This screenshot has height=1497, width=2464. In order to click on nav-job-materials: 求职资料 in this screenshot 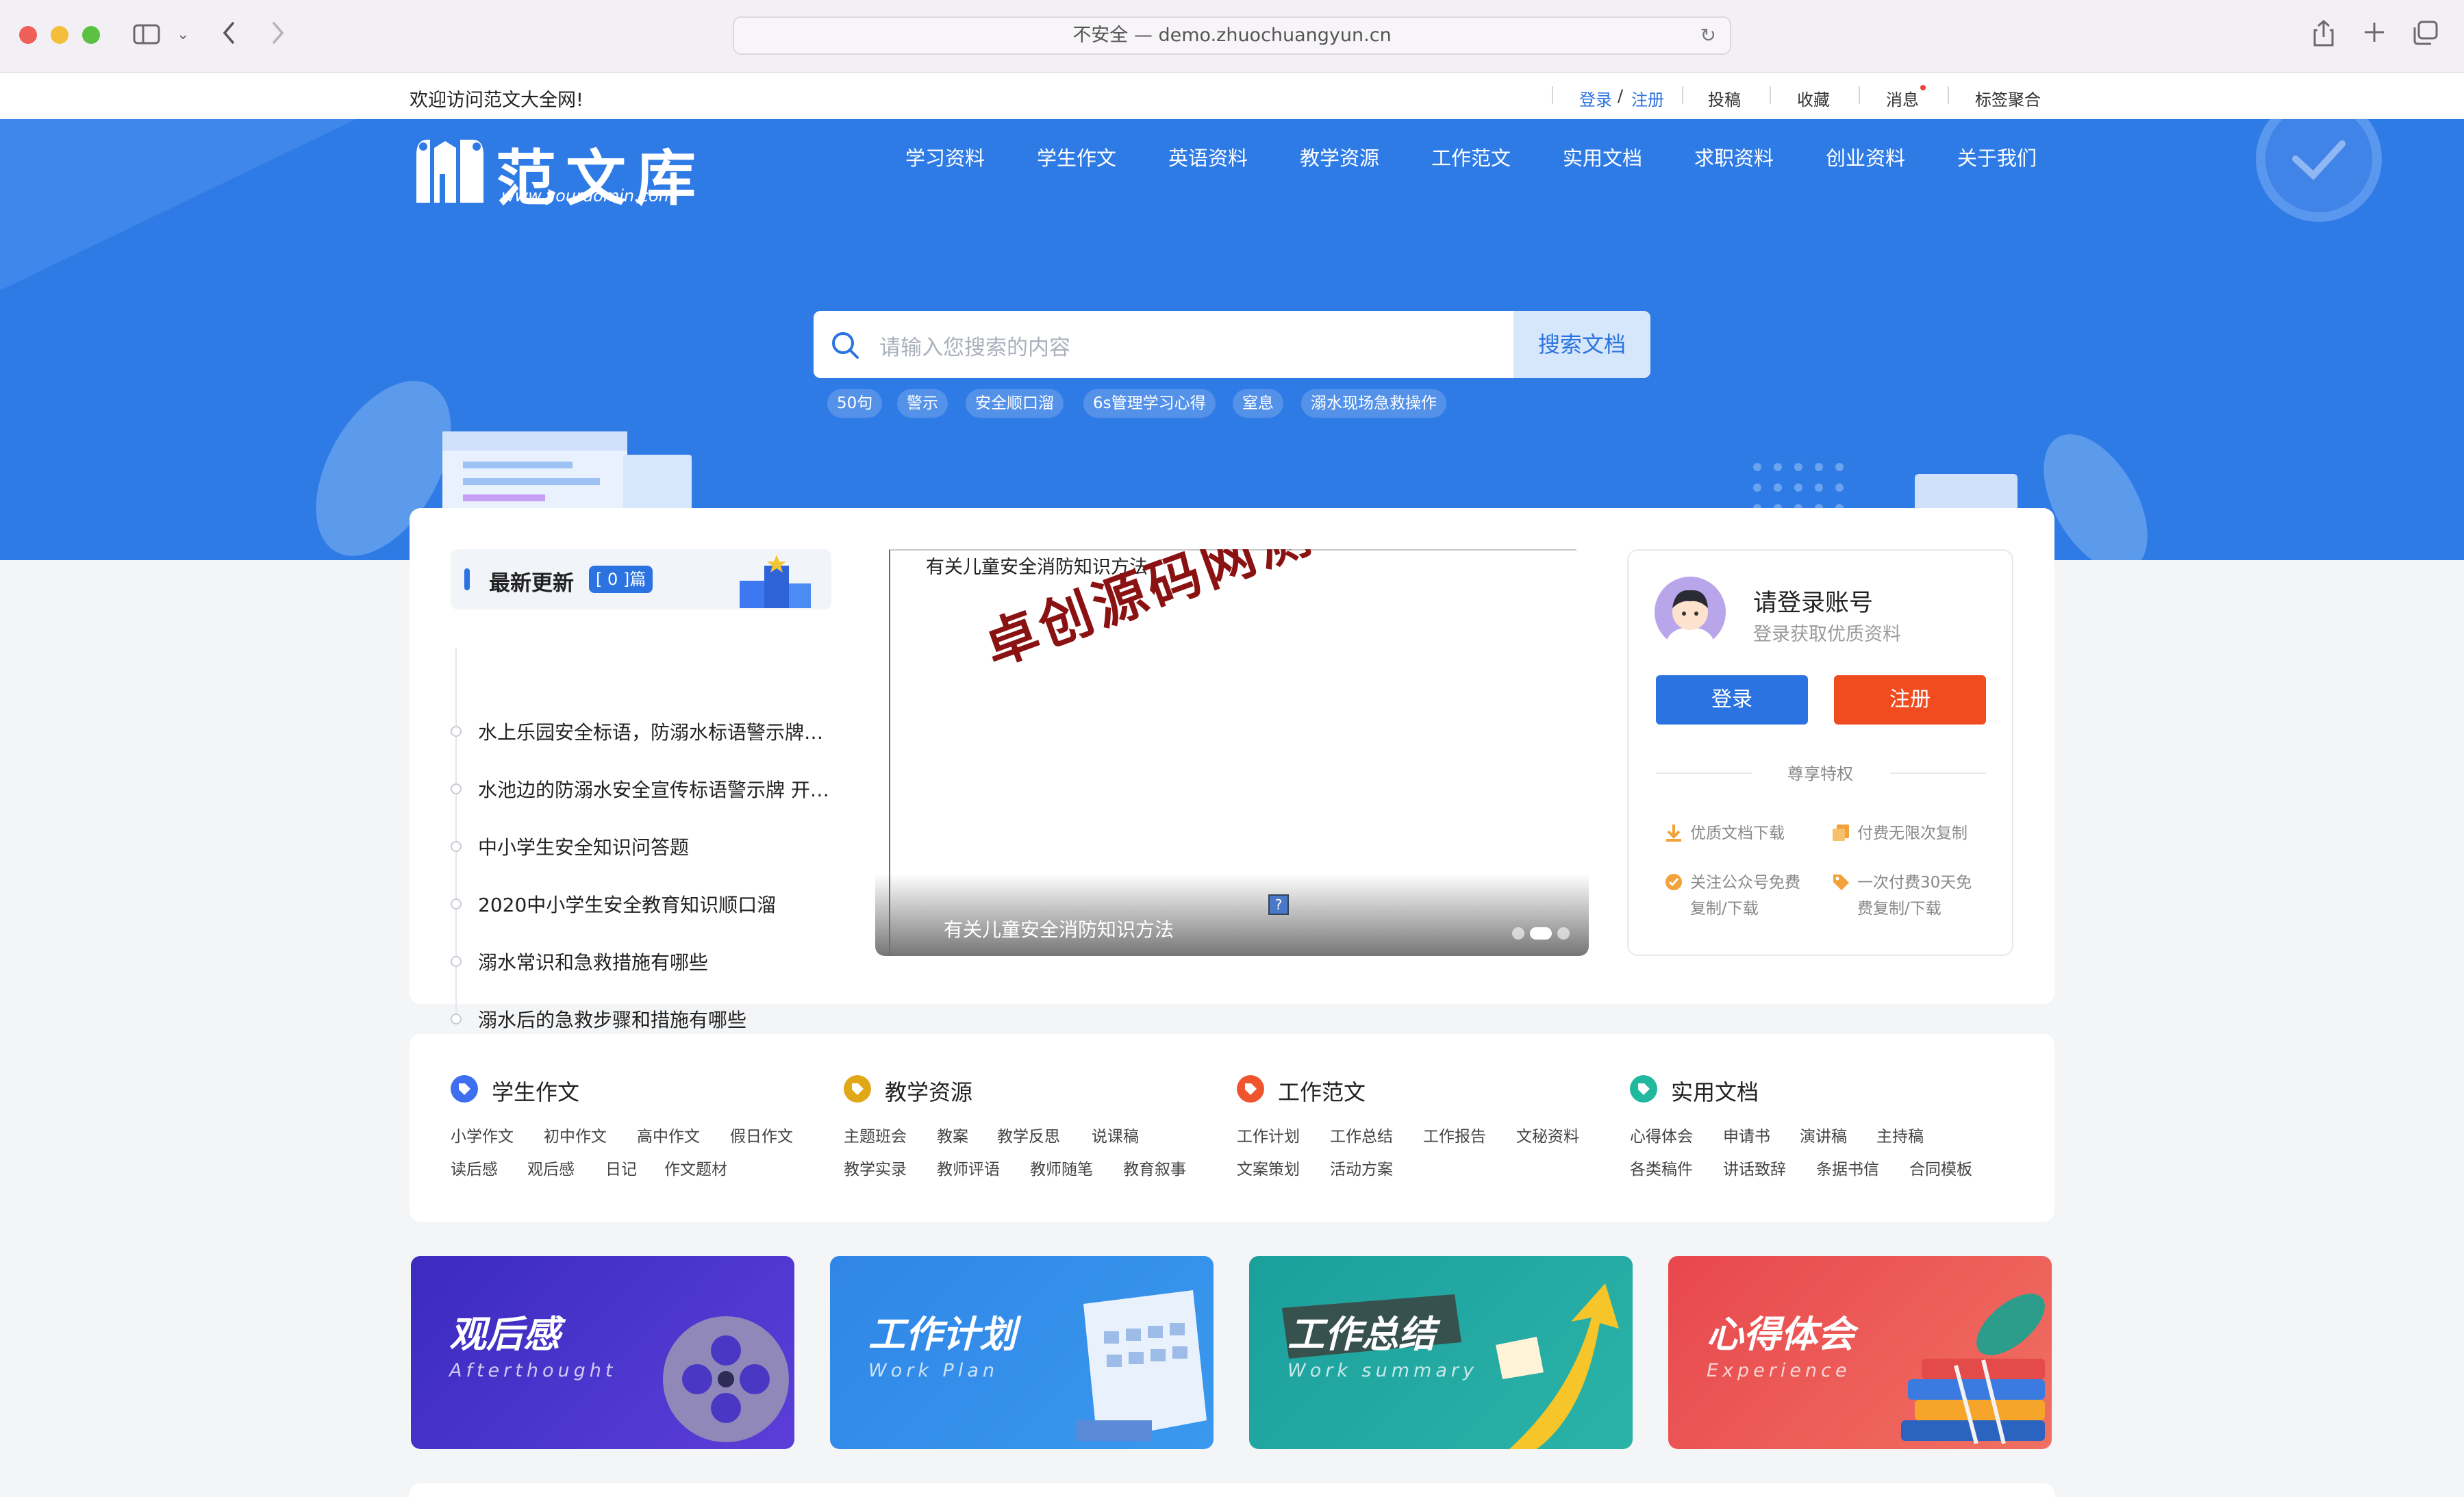, I will do `click(1734, 156)`.